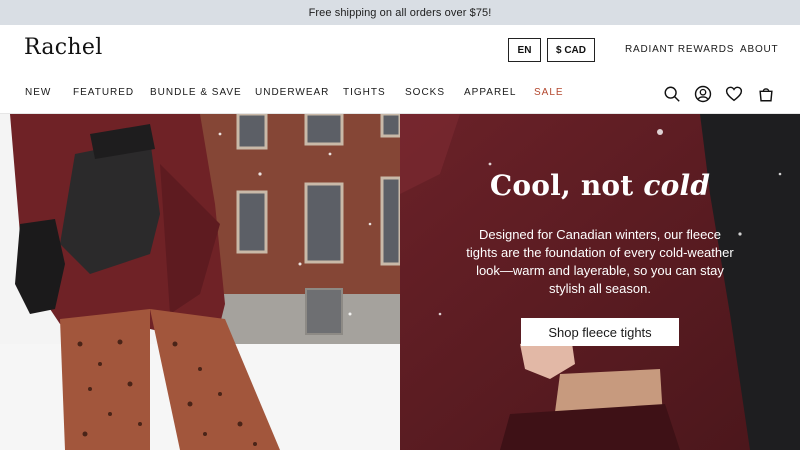  Describe the element at coordinates (103, 92) in the screenshot. I see `nav-item-featured: FEATURED` at that location.